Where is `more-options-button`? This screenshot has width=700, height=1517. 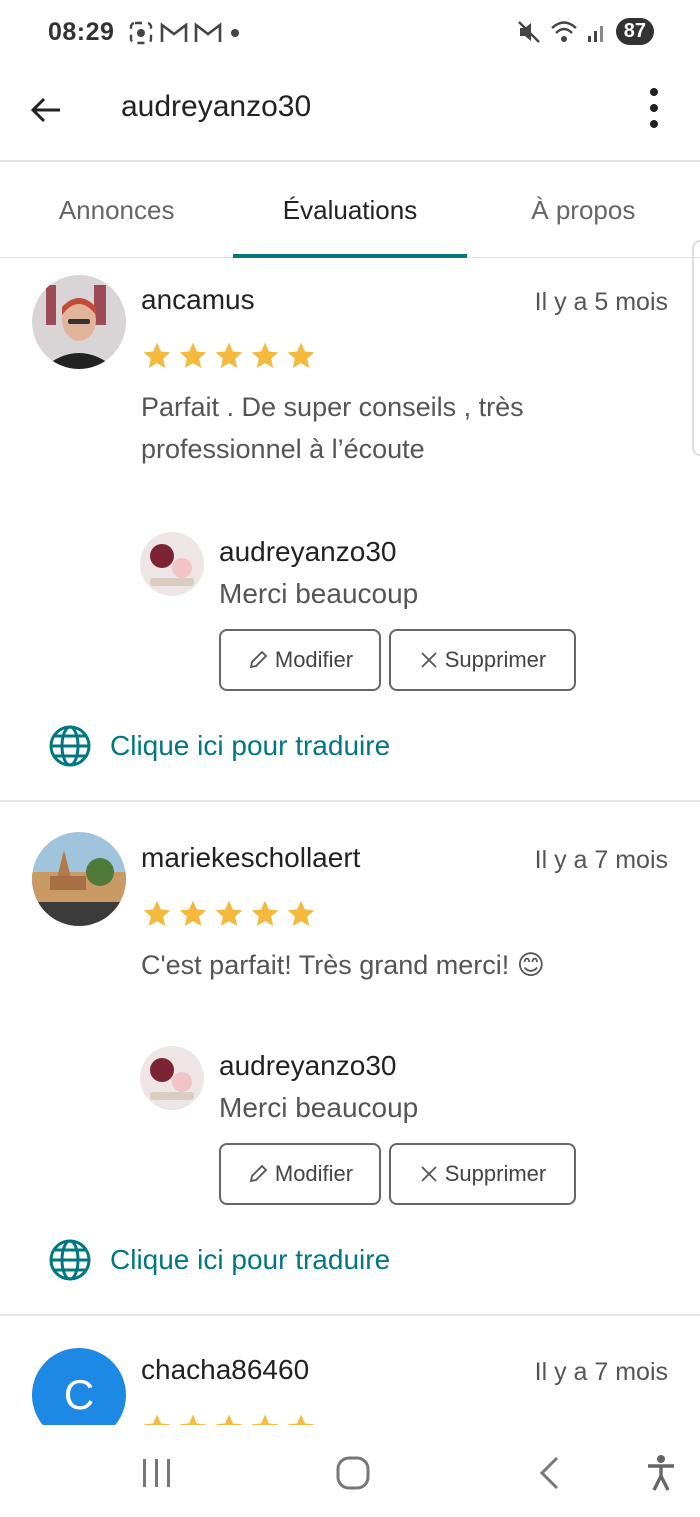 more-options-button is located at coordinates (654, 108).